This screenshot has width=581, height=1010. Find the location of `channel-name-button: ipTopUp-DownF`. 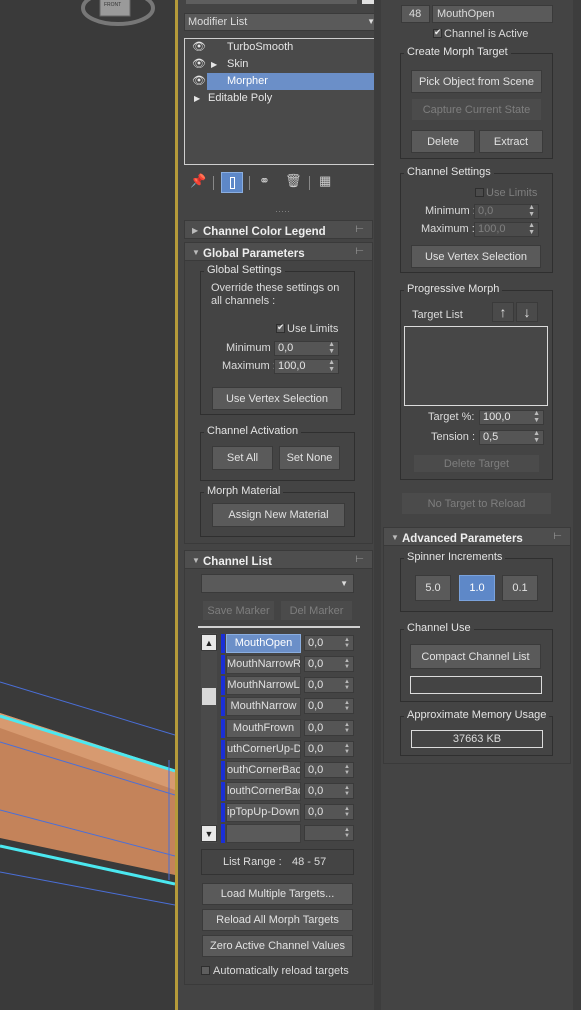

channel-name-button: ipTopUp-DownF is located at coordinates (263, 812).